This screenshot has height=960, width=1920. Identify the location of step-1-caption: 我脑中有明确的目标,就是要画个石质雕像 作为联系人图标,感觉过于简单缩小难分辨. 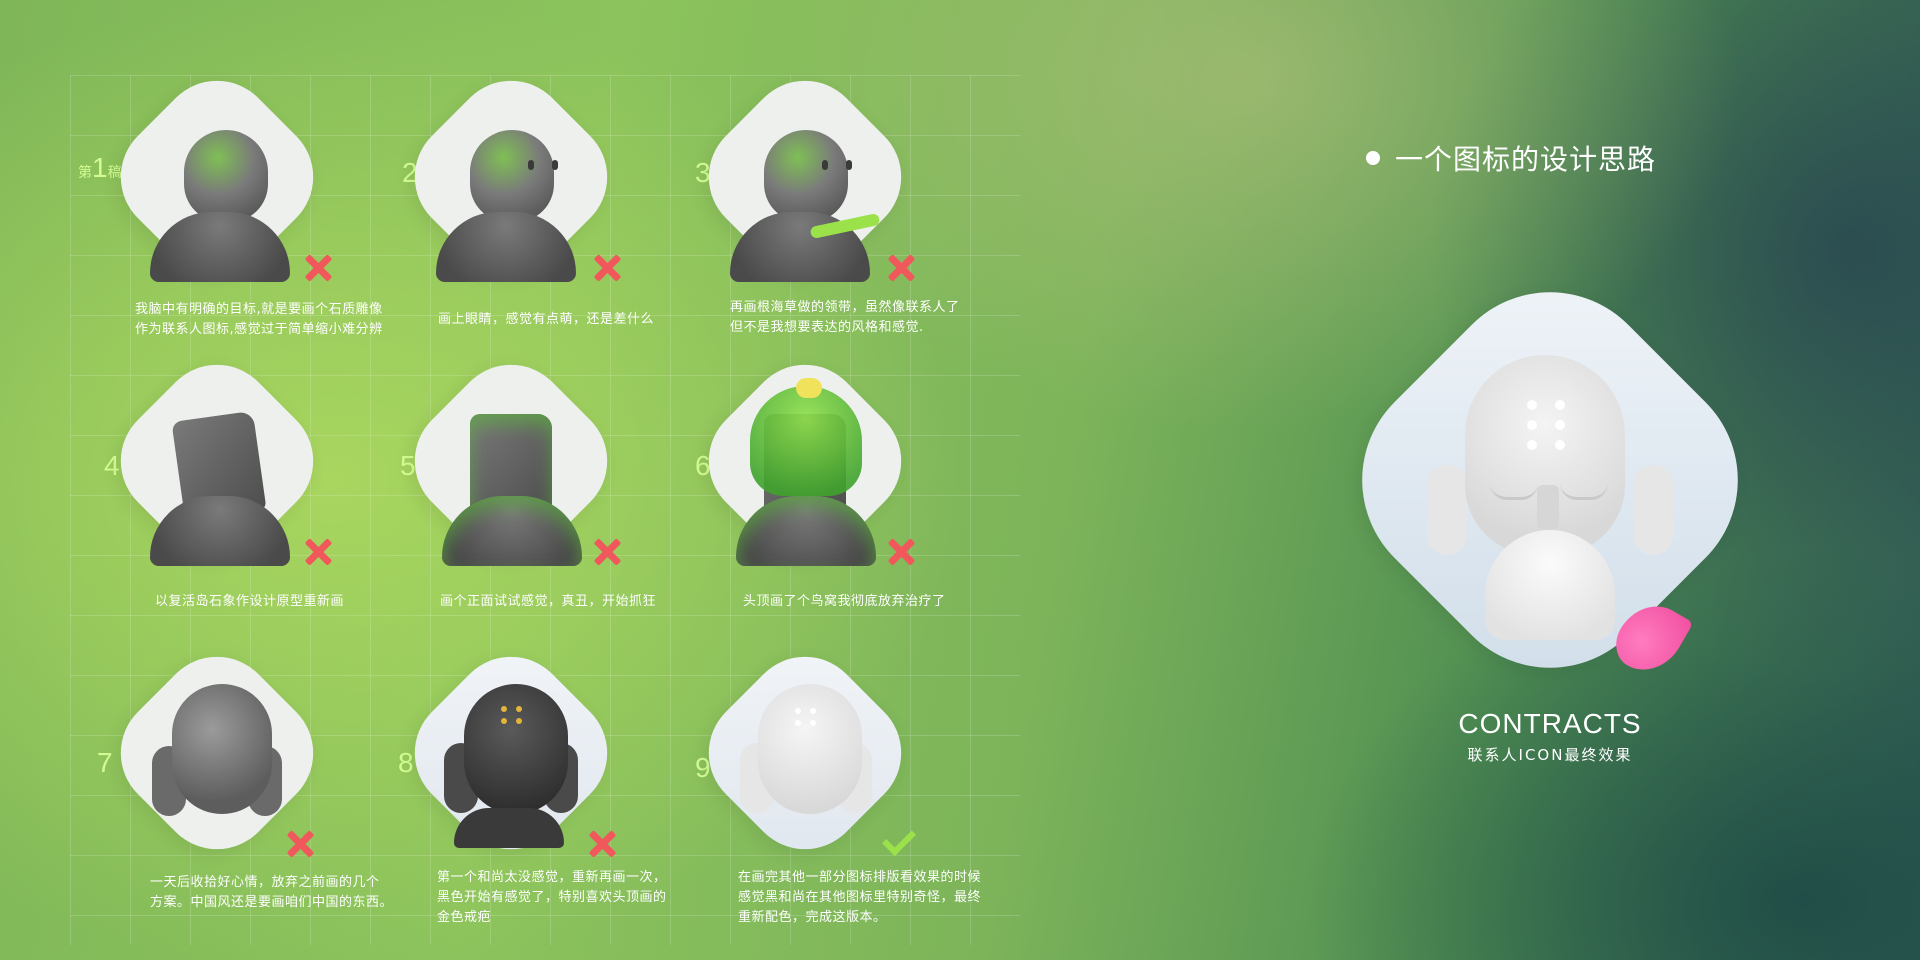
(259, 319).